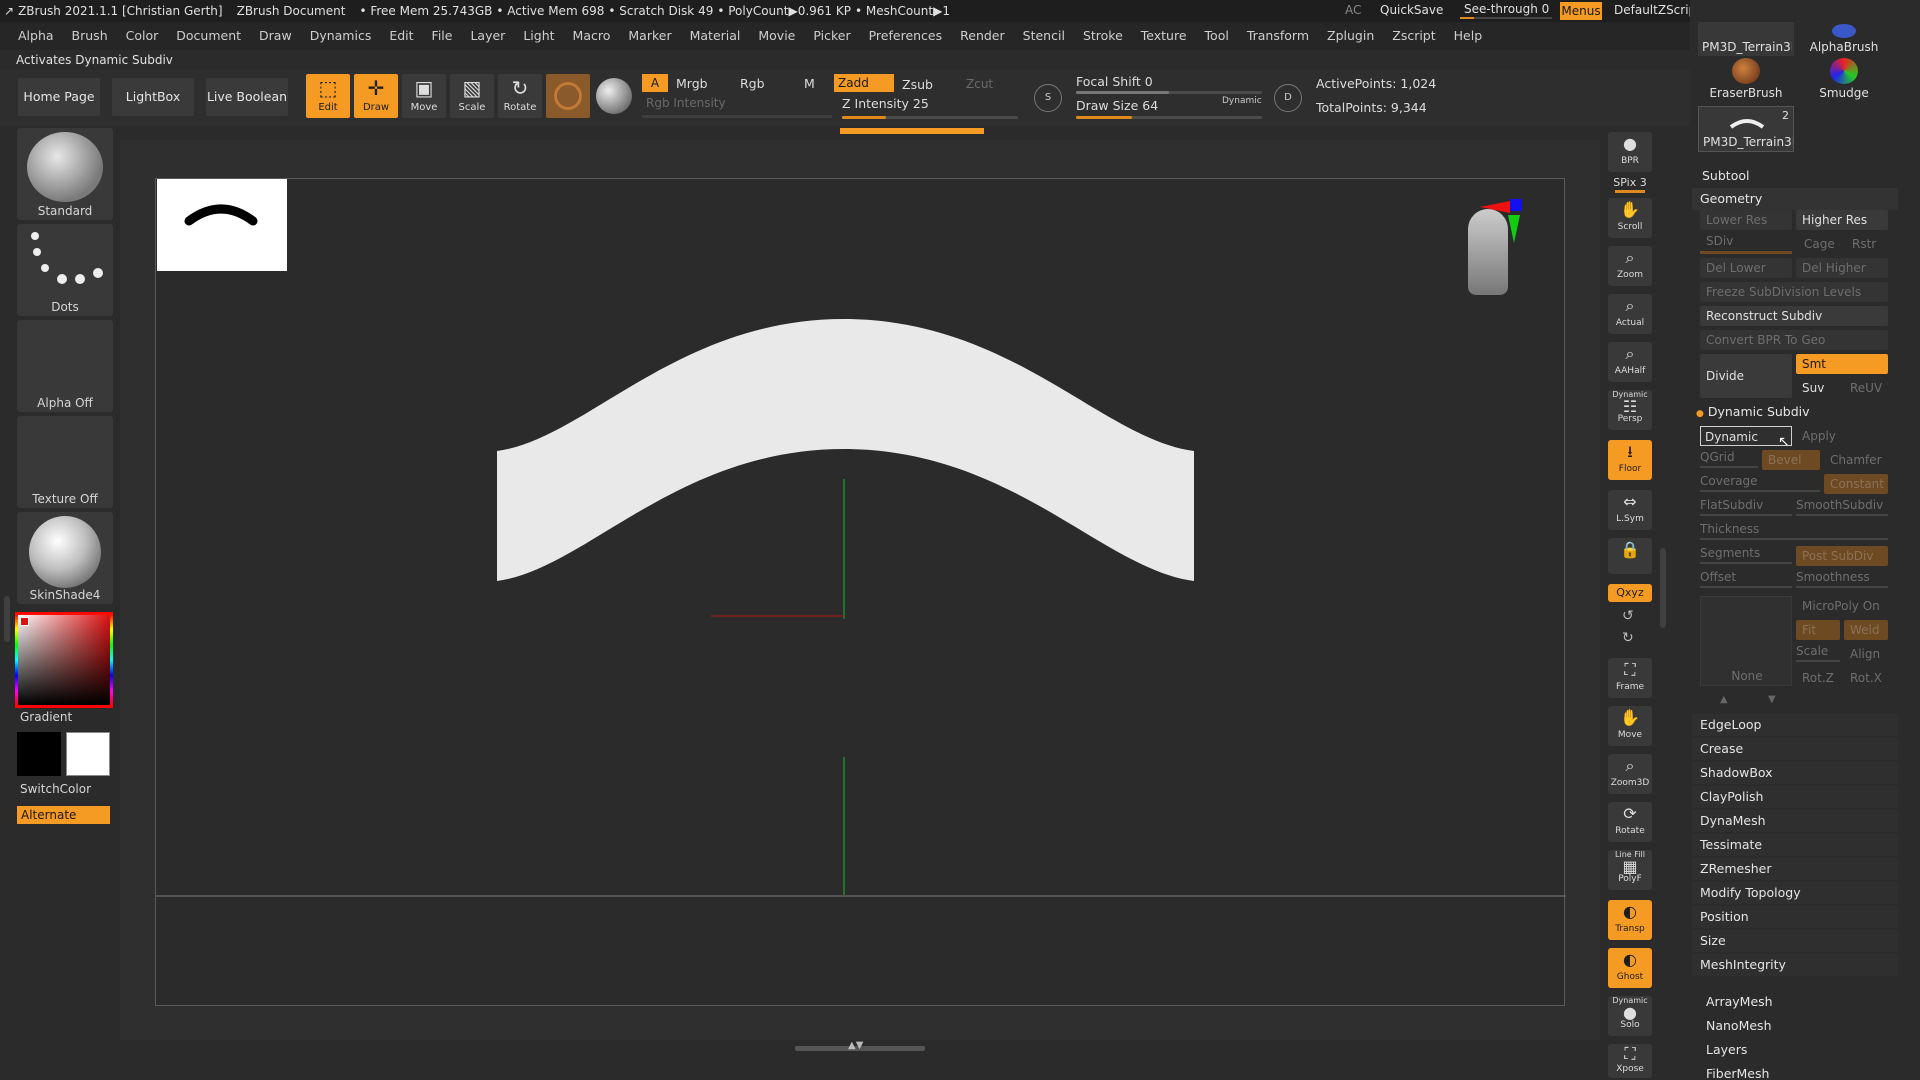  Describe the element at coordinates (59, 97) in the screenshot. I see `home-page-tab: Home Page` at that location.